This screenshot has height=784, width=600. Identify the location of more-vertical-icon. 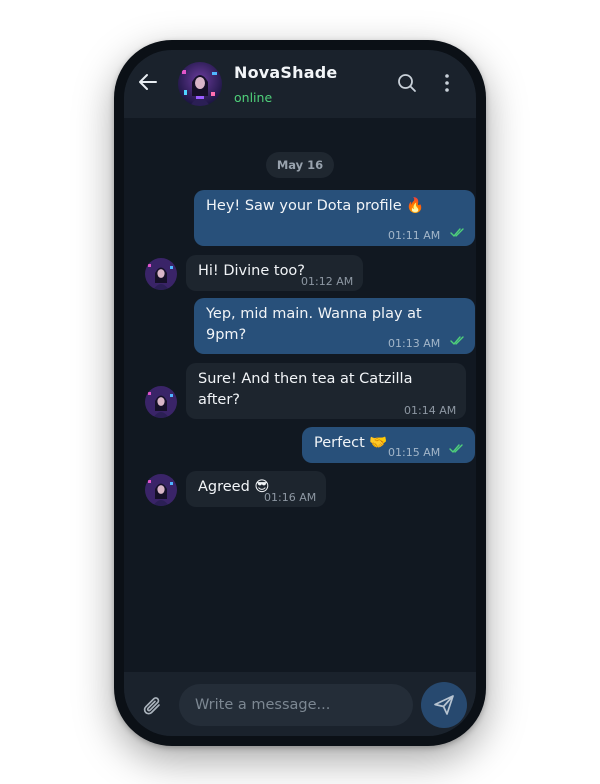
(447, 83).